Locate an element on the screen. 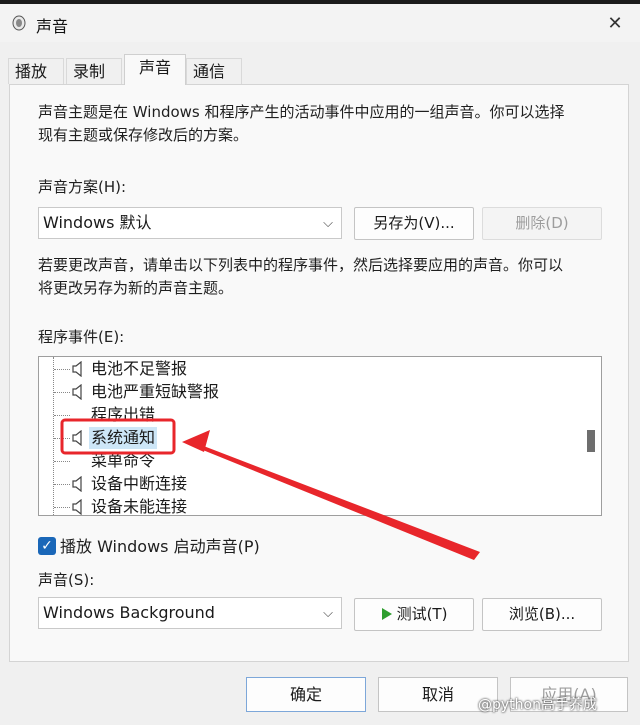 The image size is (640, 725). highlight-box is located at coordinates (118, 436).